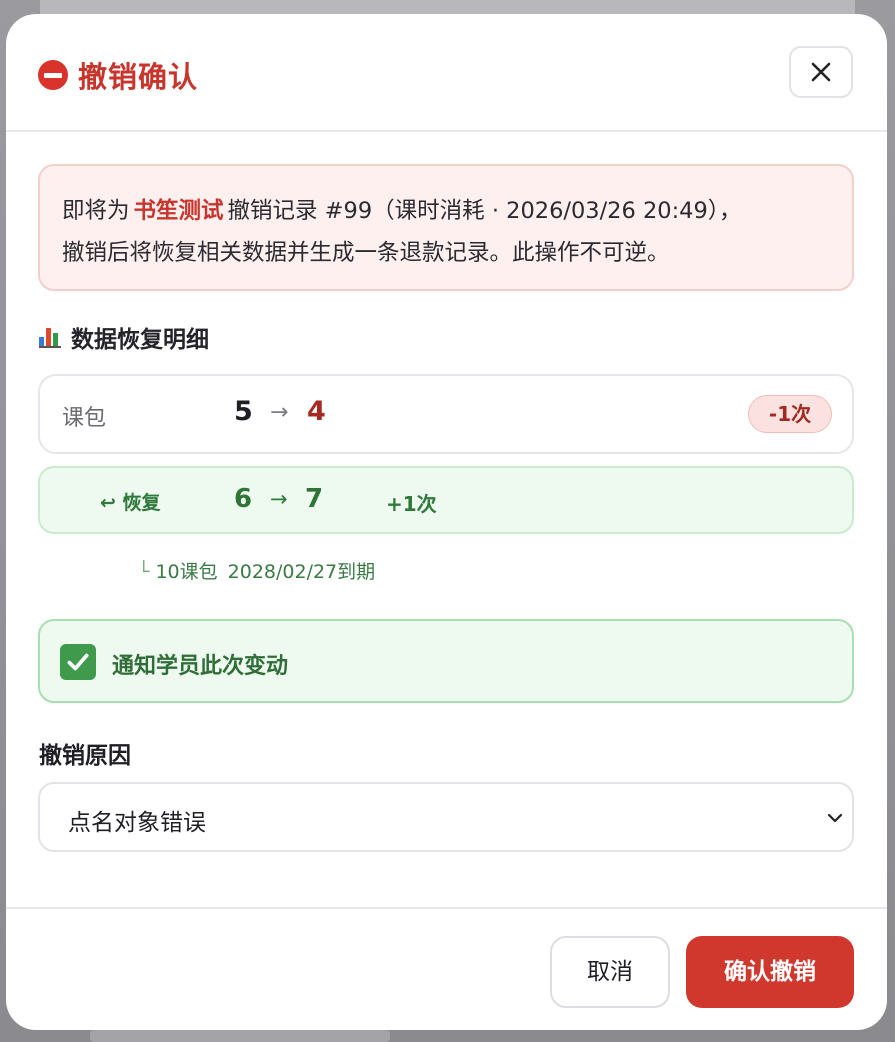 This screenshot has width=895, height=1042. I want to click on details-section-title: 数据恢复明细, so click(124, 337).